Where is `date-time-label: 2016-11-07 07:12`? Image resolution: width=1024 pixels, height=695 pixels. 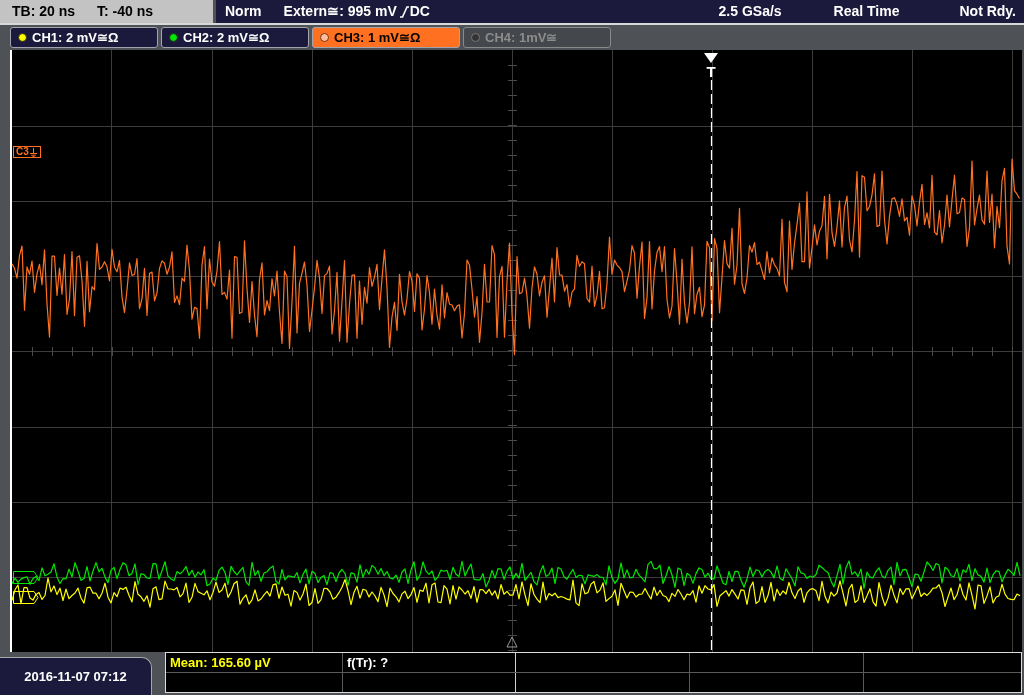
date-time-label: 2016-11-07 07:12 is located at coordinates (76, 676).